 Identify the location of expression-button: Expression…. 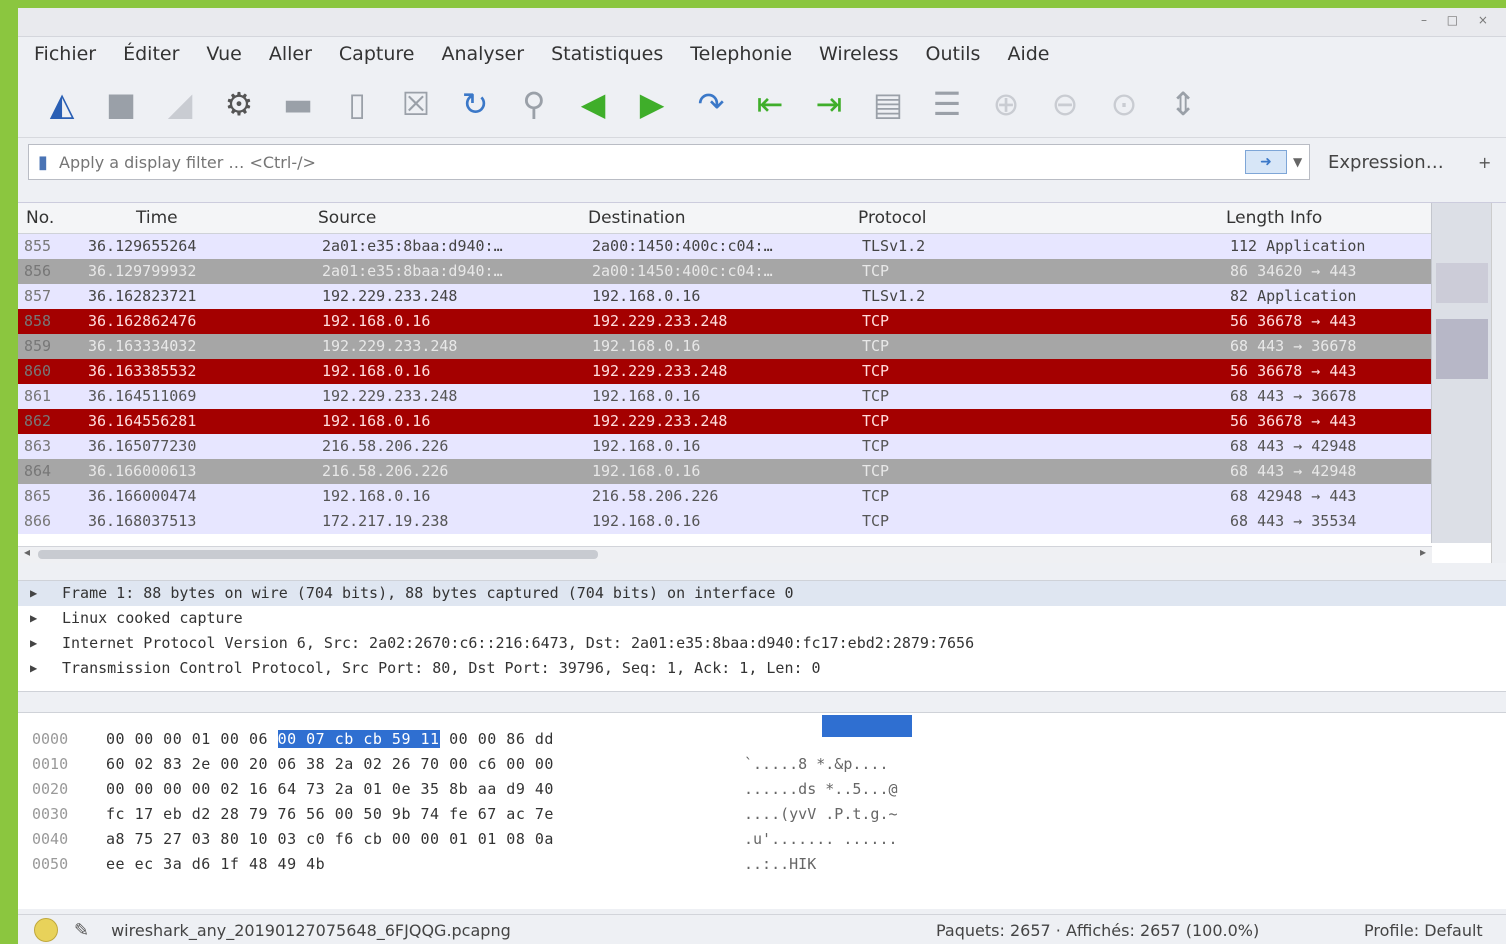
(1394, 162).